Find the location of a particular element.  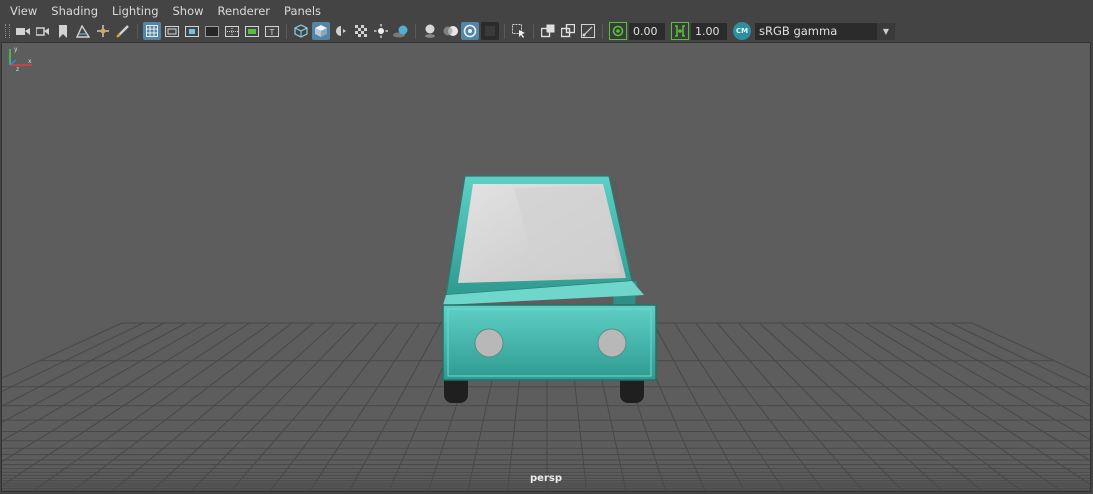

menu-show: Show is located at coordinates (188, 10).